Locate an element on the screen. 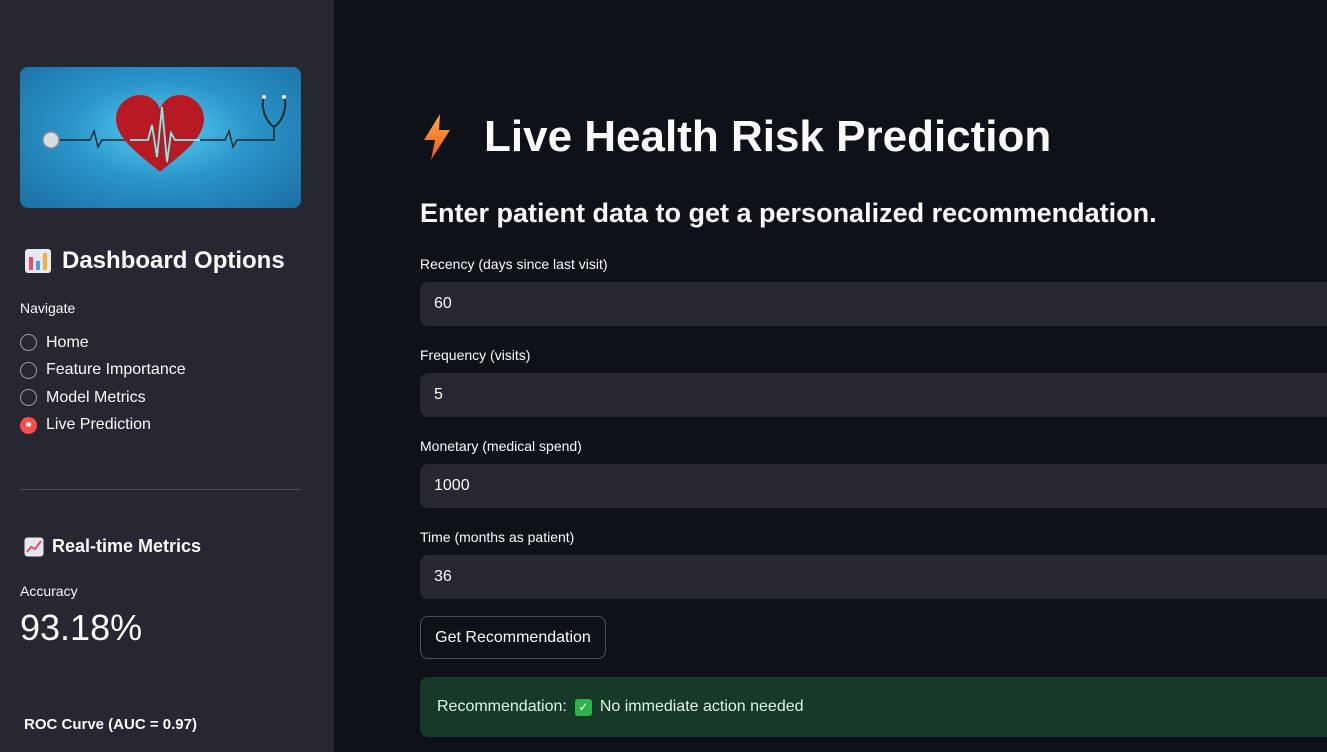  lightning-icon is located at coordinates (437, 137).